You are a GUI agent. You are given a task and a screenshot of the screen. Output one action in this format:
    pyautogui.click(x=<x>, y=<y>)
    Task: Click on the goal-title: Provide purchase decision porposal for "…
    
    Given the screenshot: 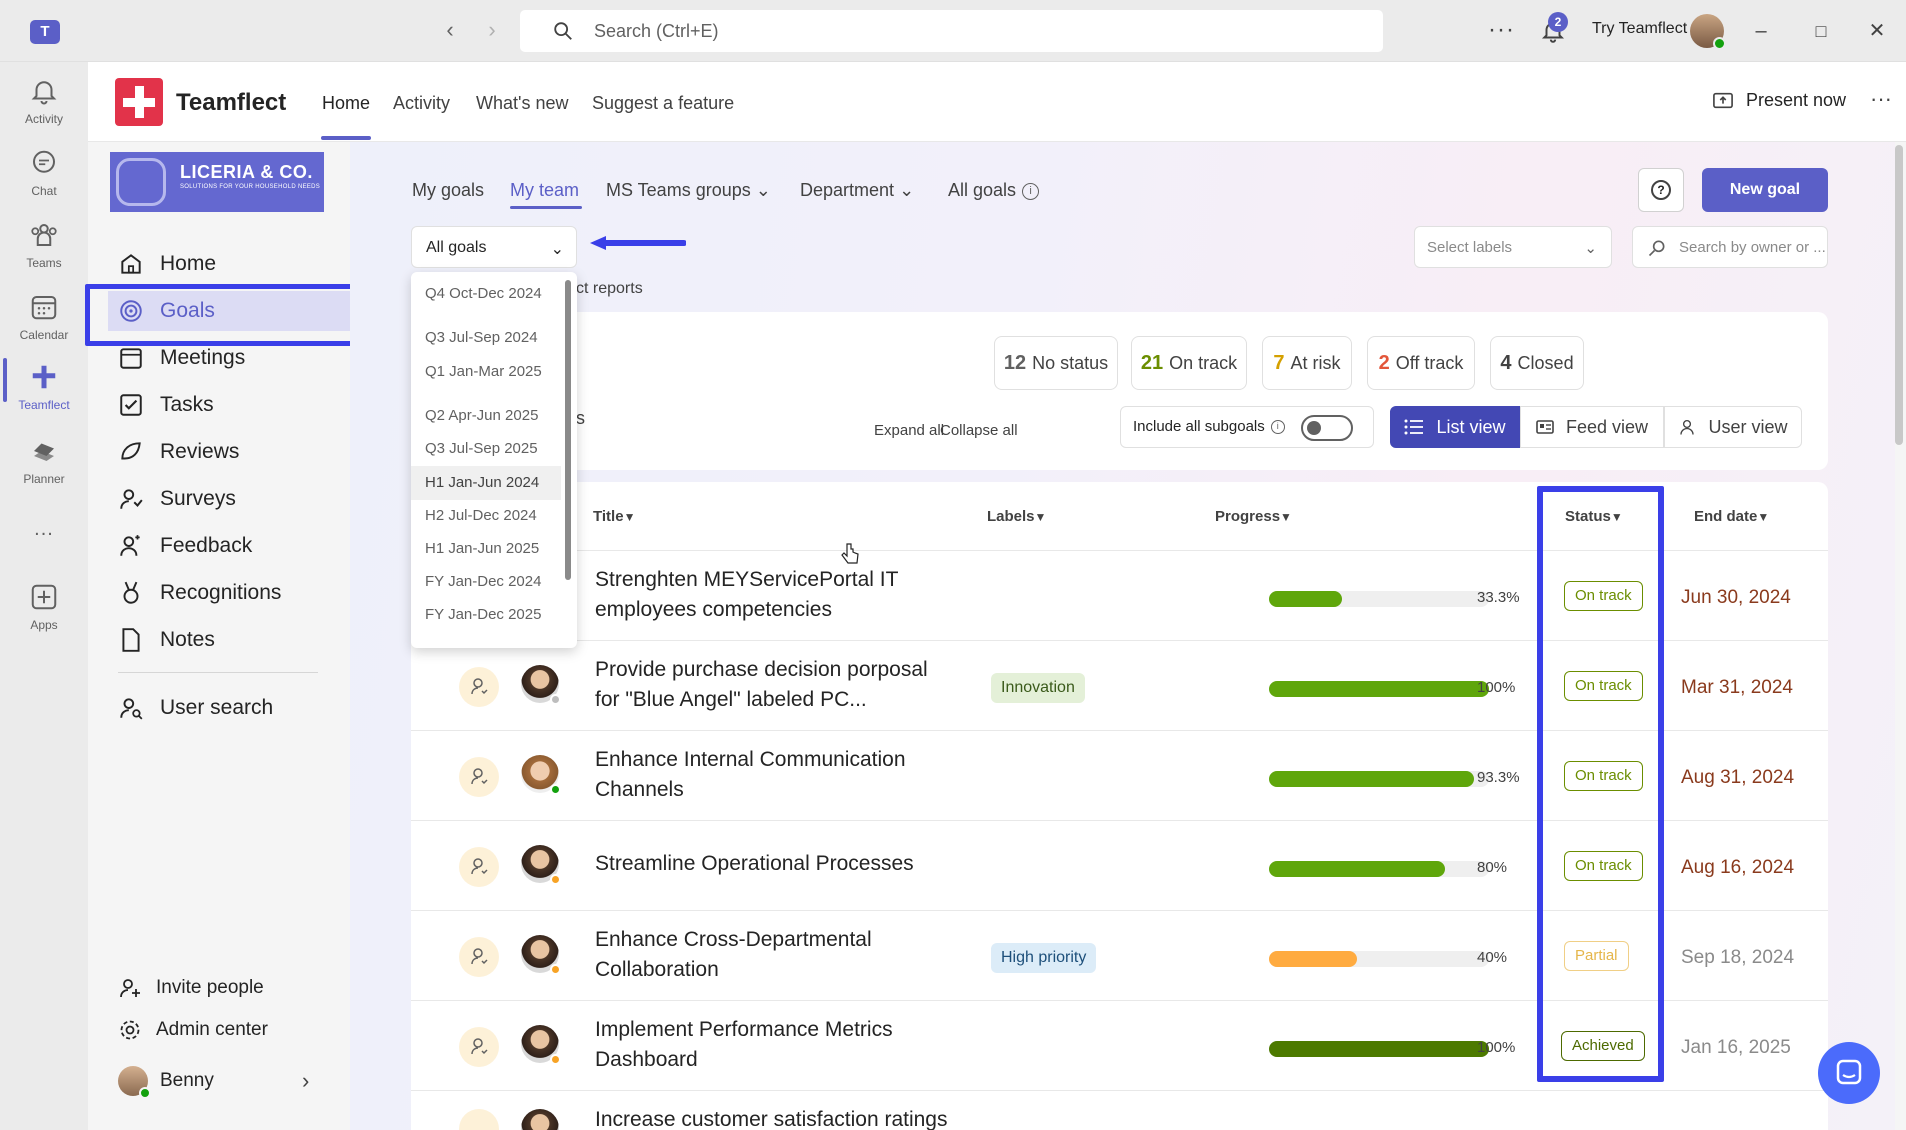 What is the action you would take?
    pyautogui.click(x=765, y=685)
    